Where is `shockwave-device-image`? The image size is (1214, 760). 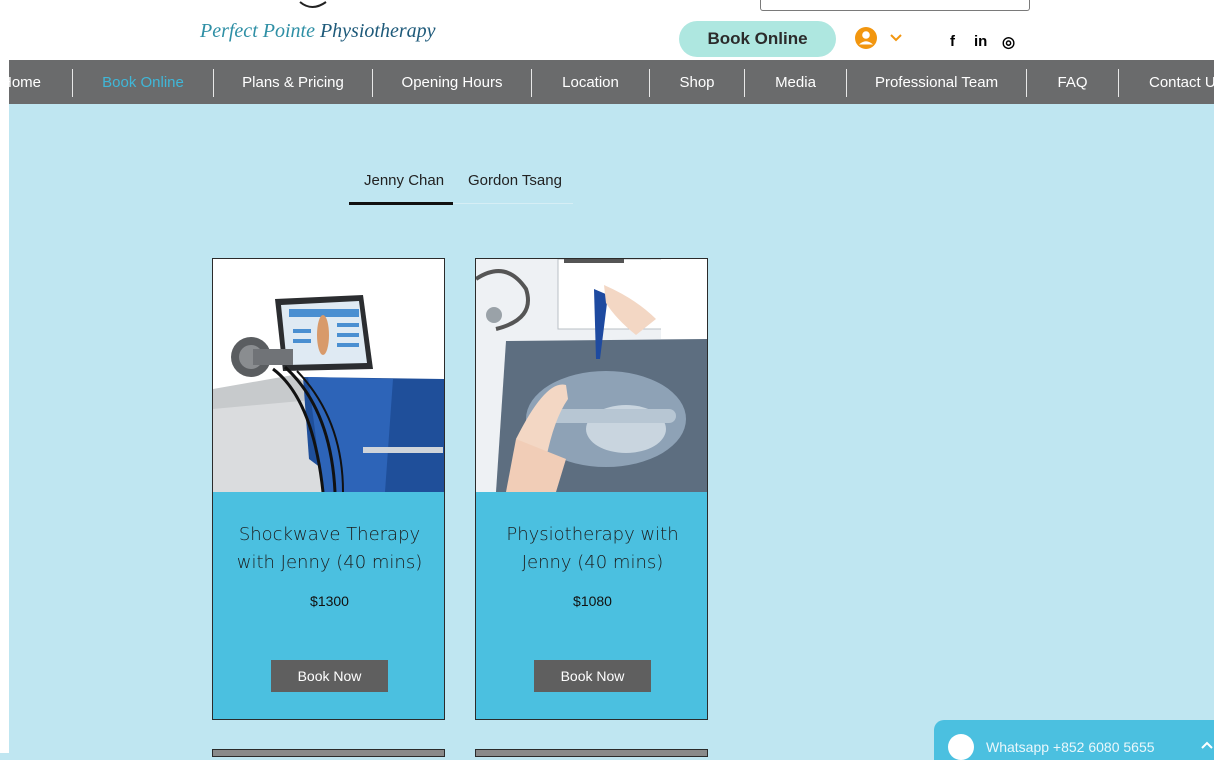 shockwave-device-image is located at coordinates (328, 375).